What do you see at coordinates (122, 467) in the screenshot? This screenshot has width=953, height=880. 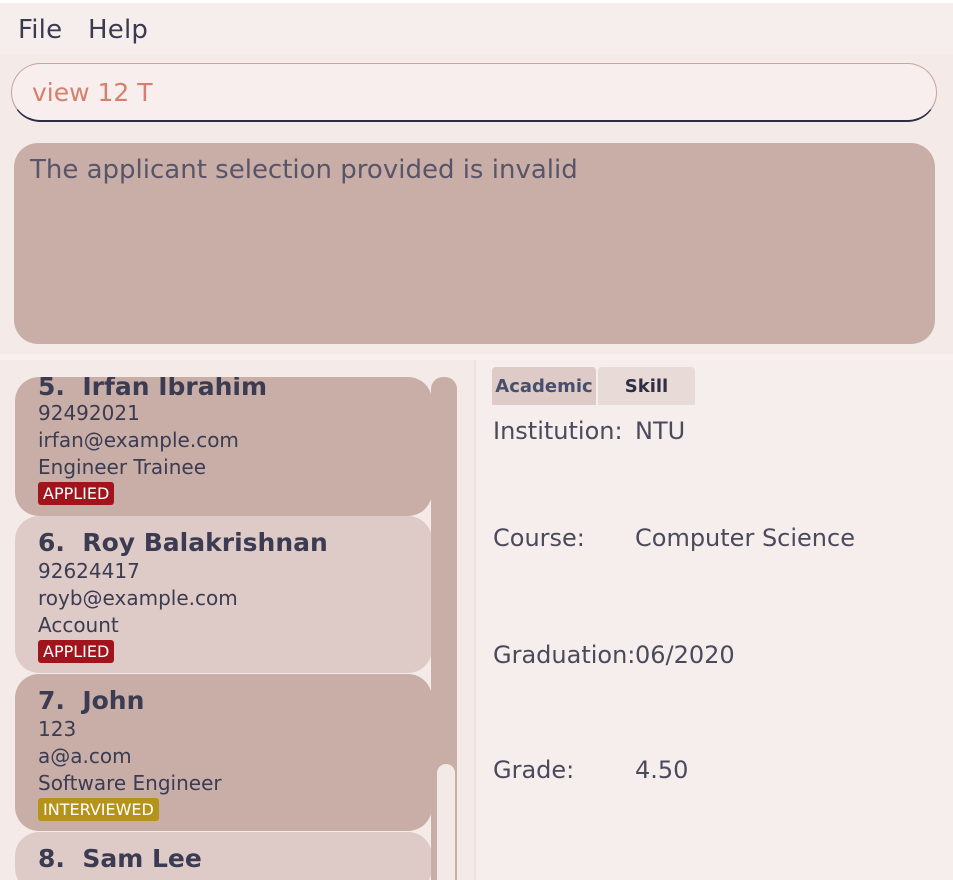 I see `applicant-role: Engineer Trainee` at bounding box center [122, 467].